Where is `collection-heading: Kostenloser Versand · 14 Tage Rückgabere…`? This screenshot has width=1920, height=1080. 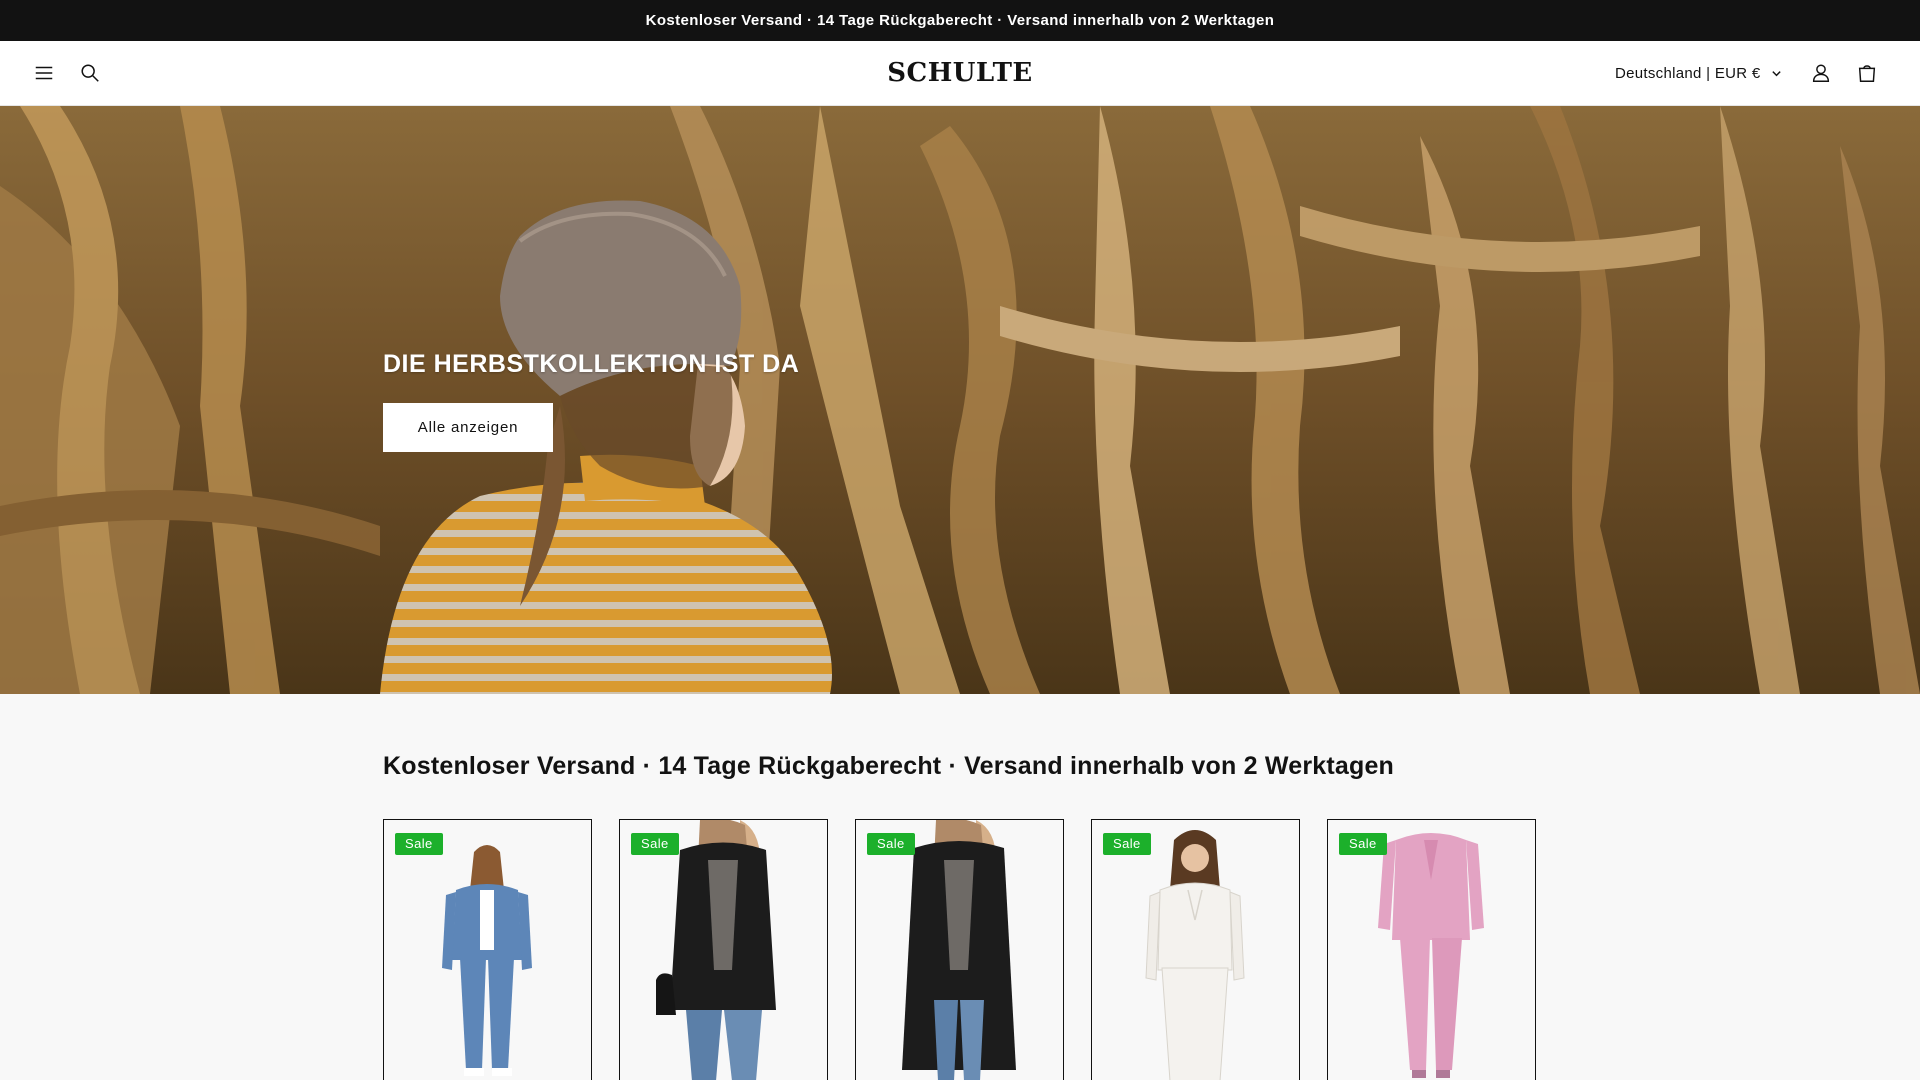 collection-heading: Kostenloser Versand · 14 Tage Rückgabere… is located at coordinates (889, 766).